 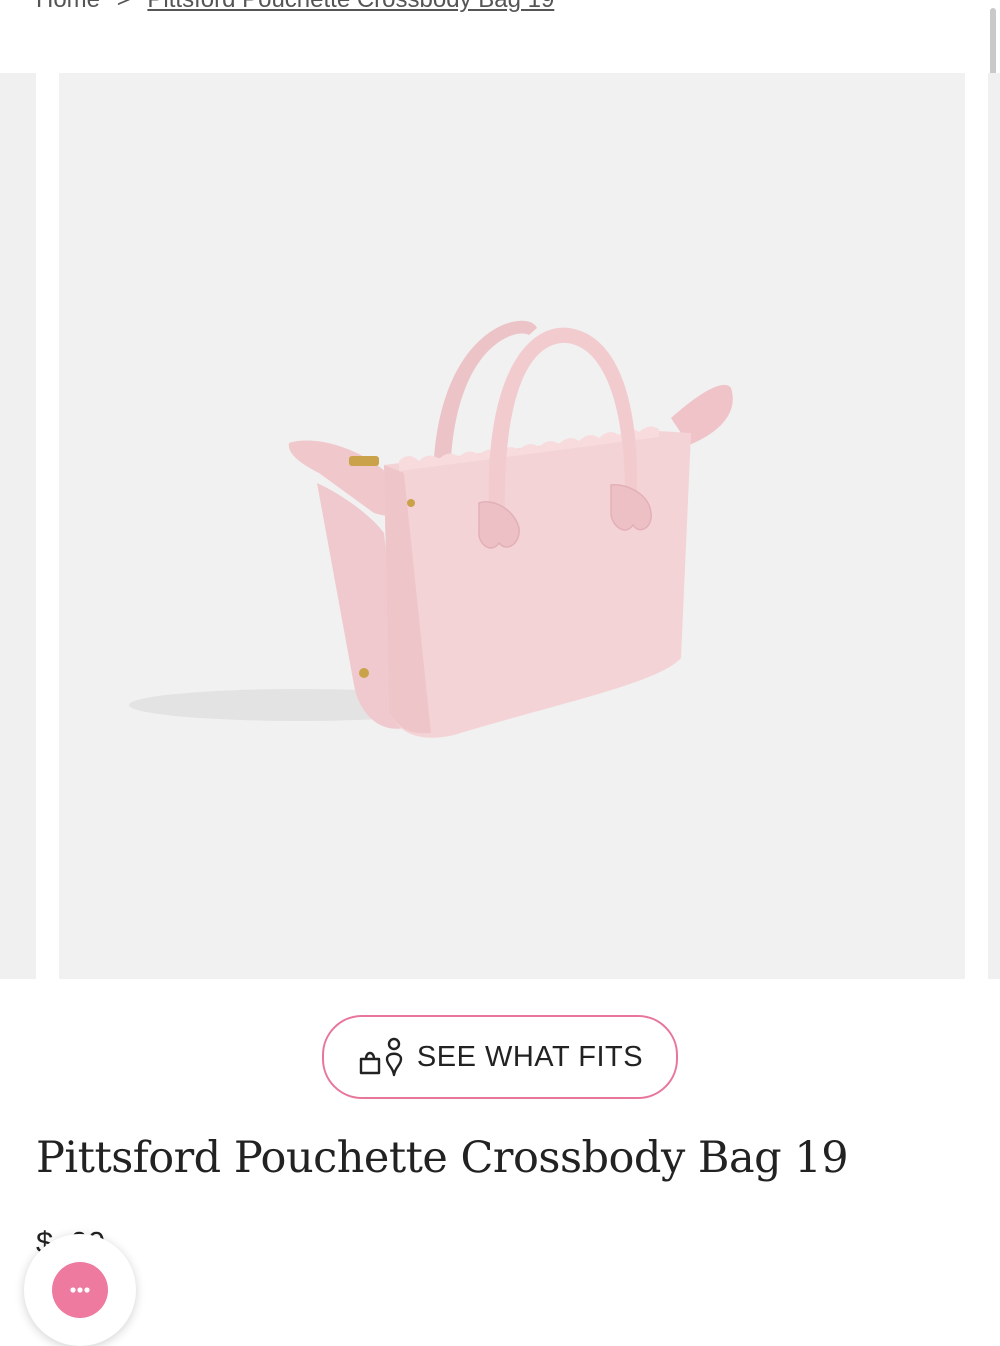 I want to click on chat-bubble-icon, so click(x=80, y=1290).